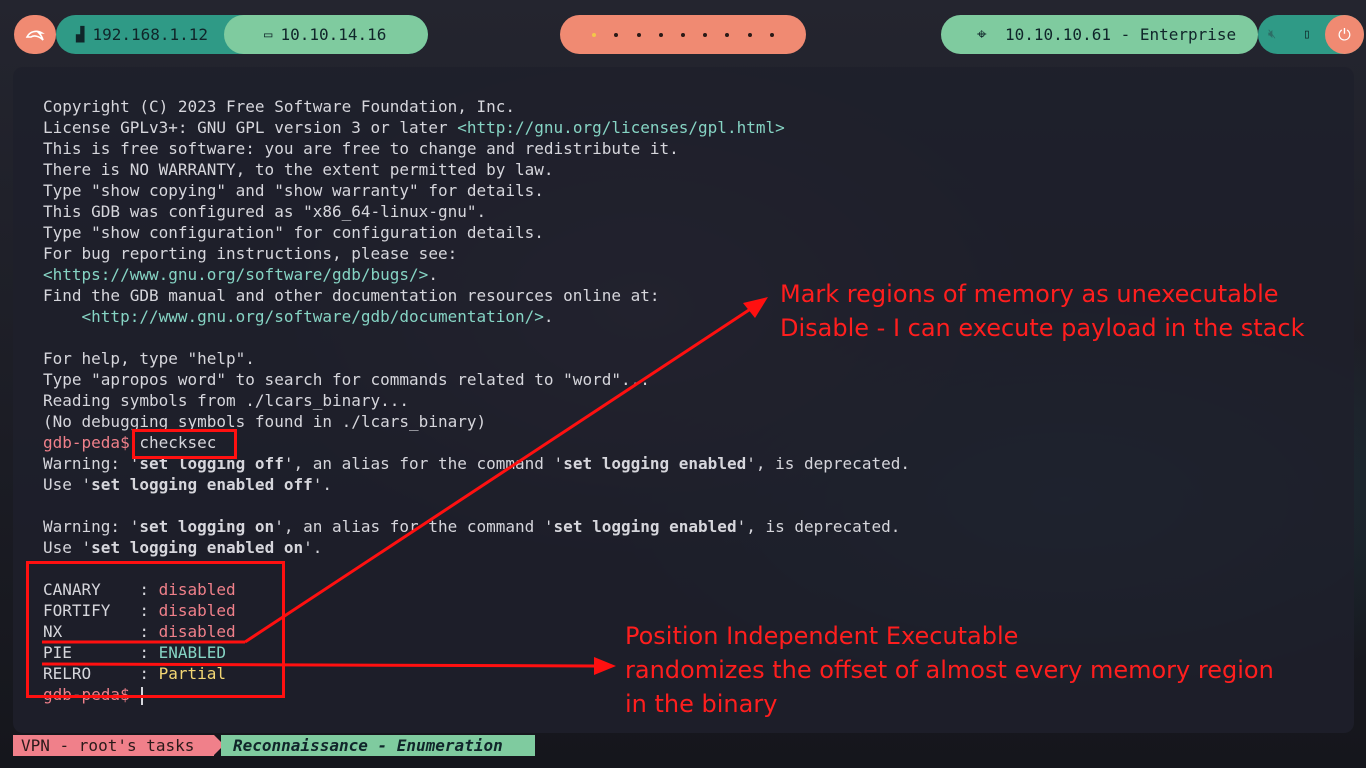  I want to click on pie-arrow-line, so click(319, 665).